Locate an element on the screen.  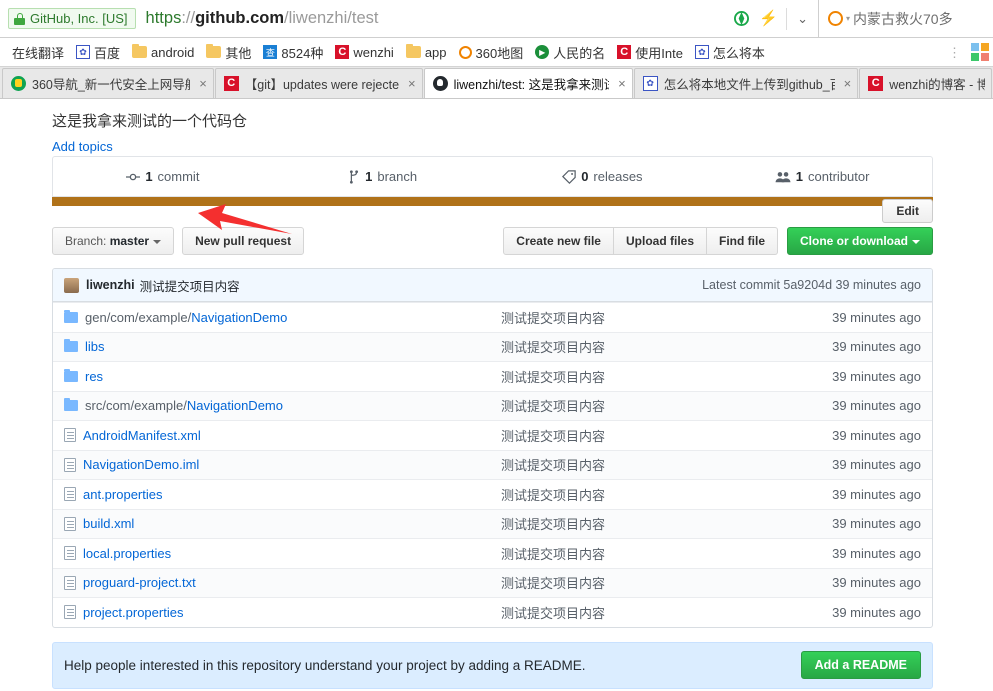
bookmark-item: android is located at coordinates (163, 52).